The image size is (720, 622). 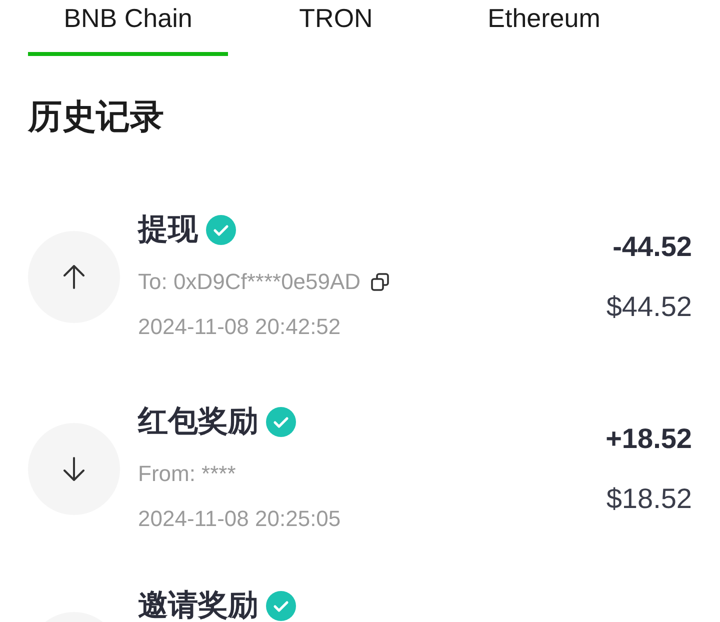 What do you see at coordinates (249, 282) in the screenshot?
I see `counterparty-address: To: 0xD9Cf****0e59AD` at bounding box center [249, 282].